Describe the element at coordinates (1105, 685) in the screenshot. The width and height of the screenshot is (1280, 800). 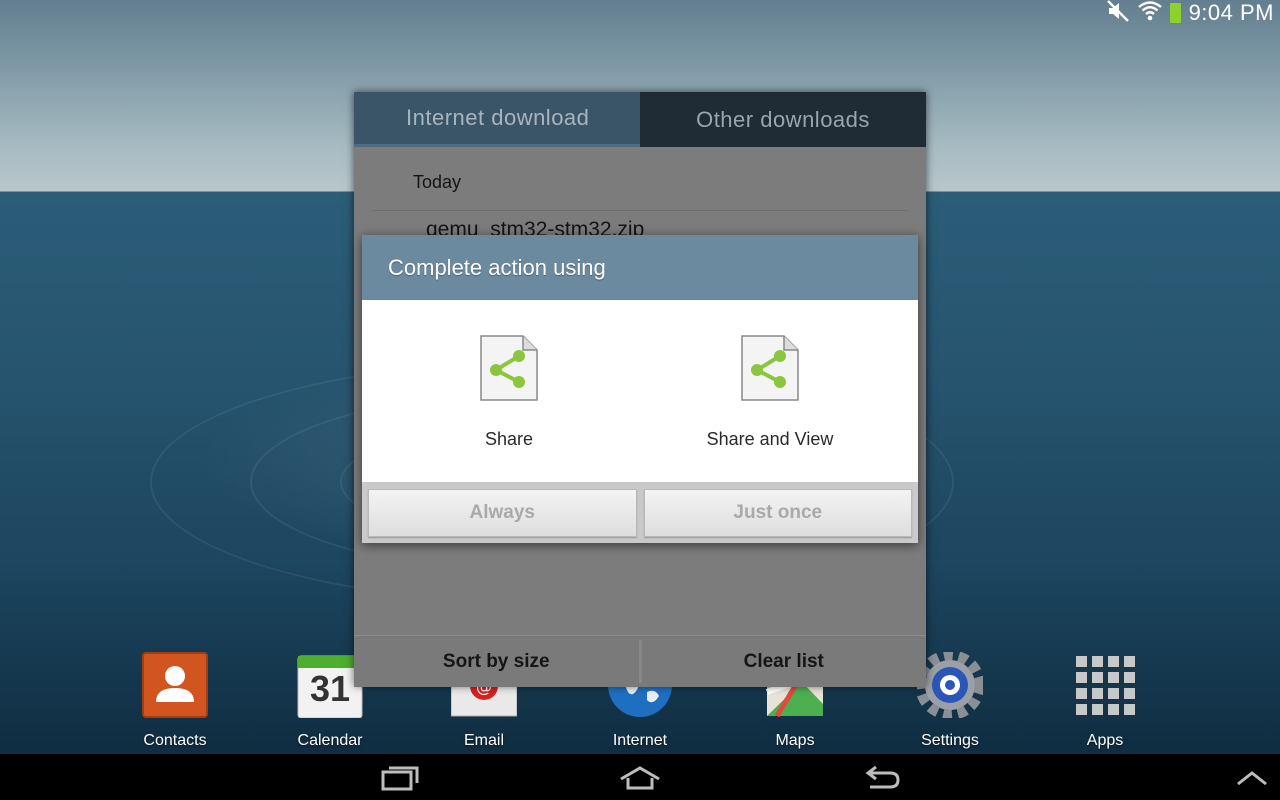
I see `apps-grid-icon` at that location.